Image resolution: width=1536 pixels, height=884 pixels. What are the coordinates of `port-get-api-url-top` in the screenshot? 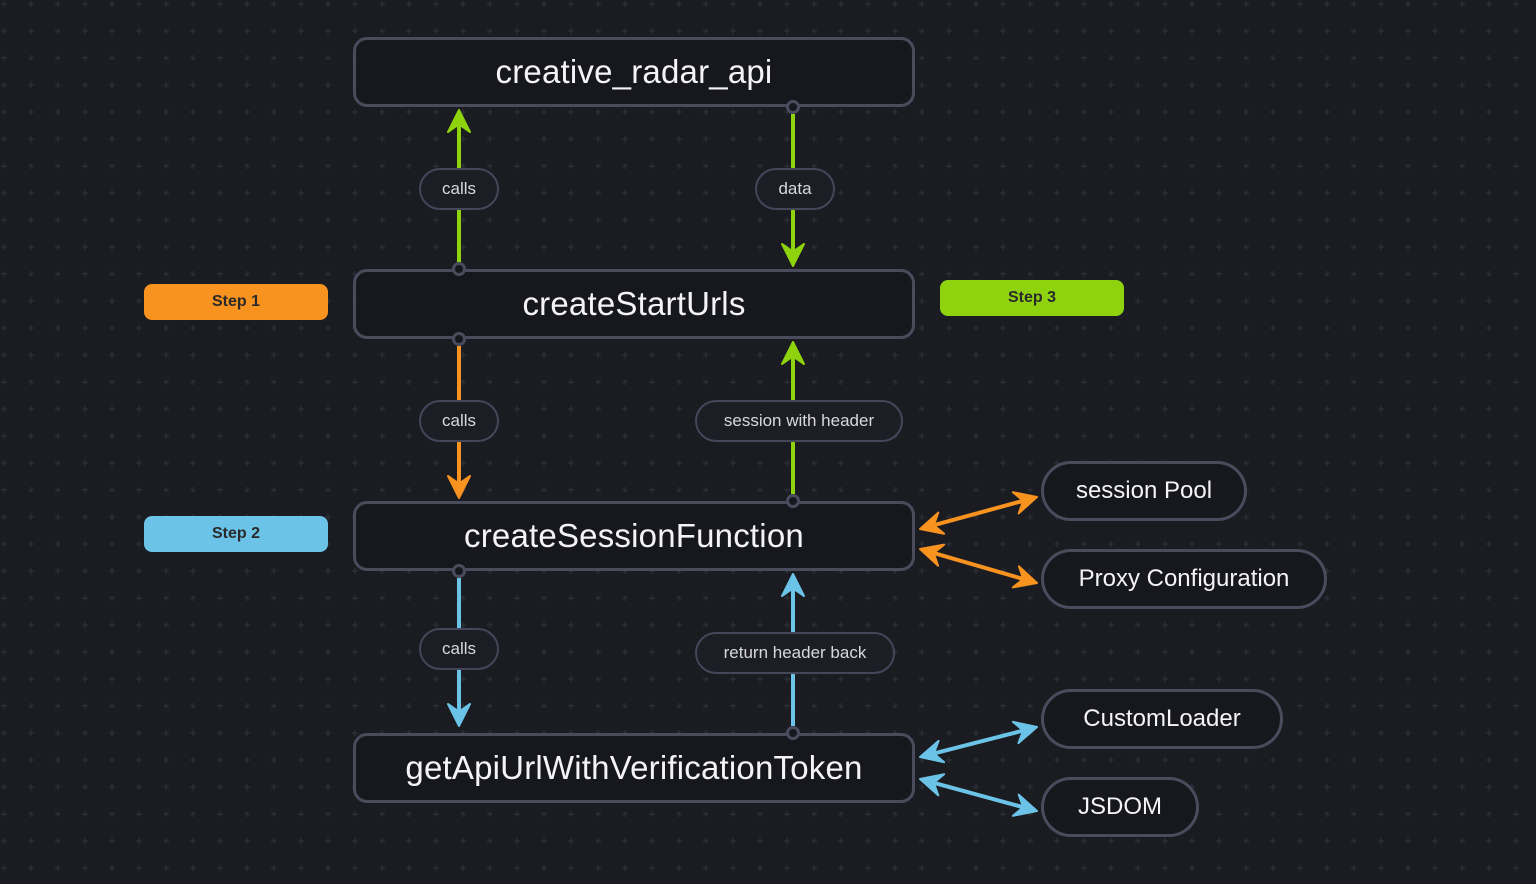 It's located at (793, 733).